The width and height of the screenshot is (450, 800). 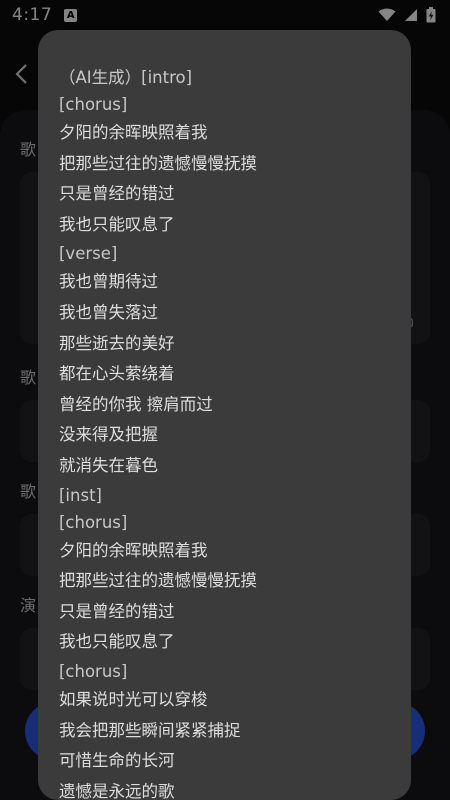 What do you see at coordinates (117, 343) in the screenshot?
I see `lyrics-line: 那些逝去的美好` at bounding box center [117, 343].